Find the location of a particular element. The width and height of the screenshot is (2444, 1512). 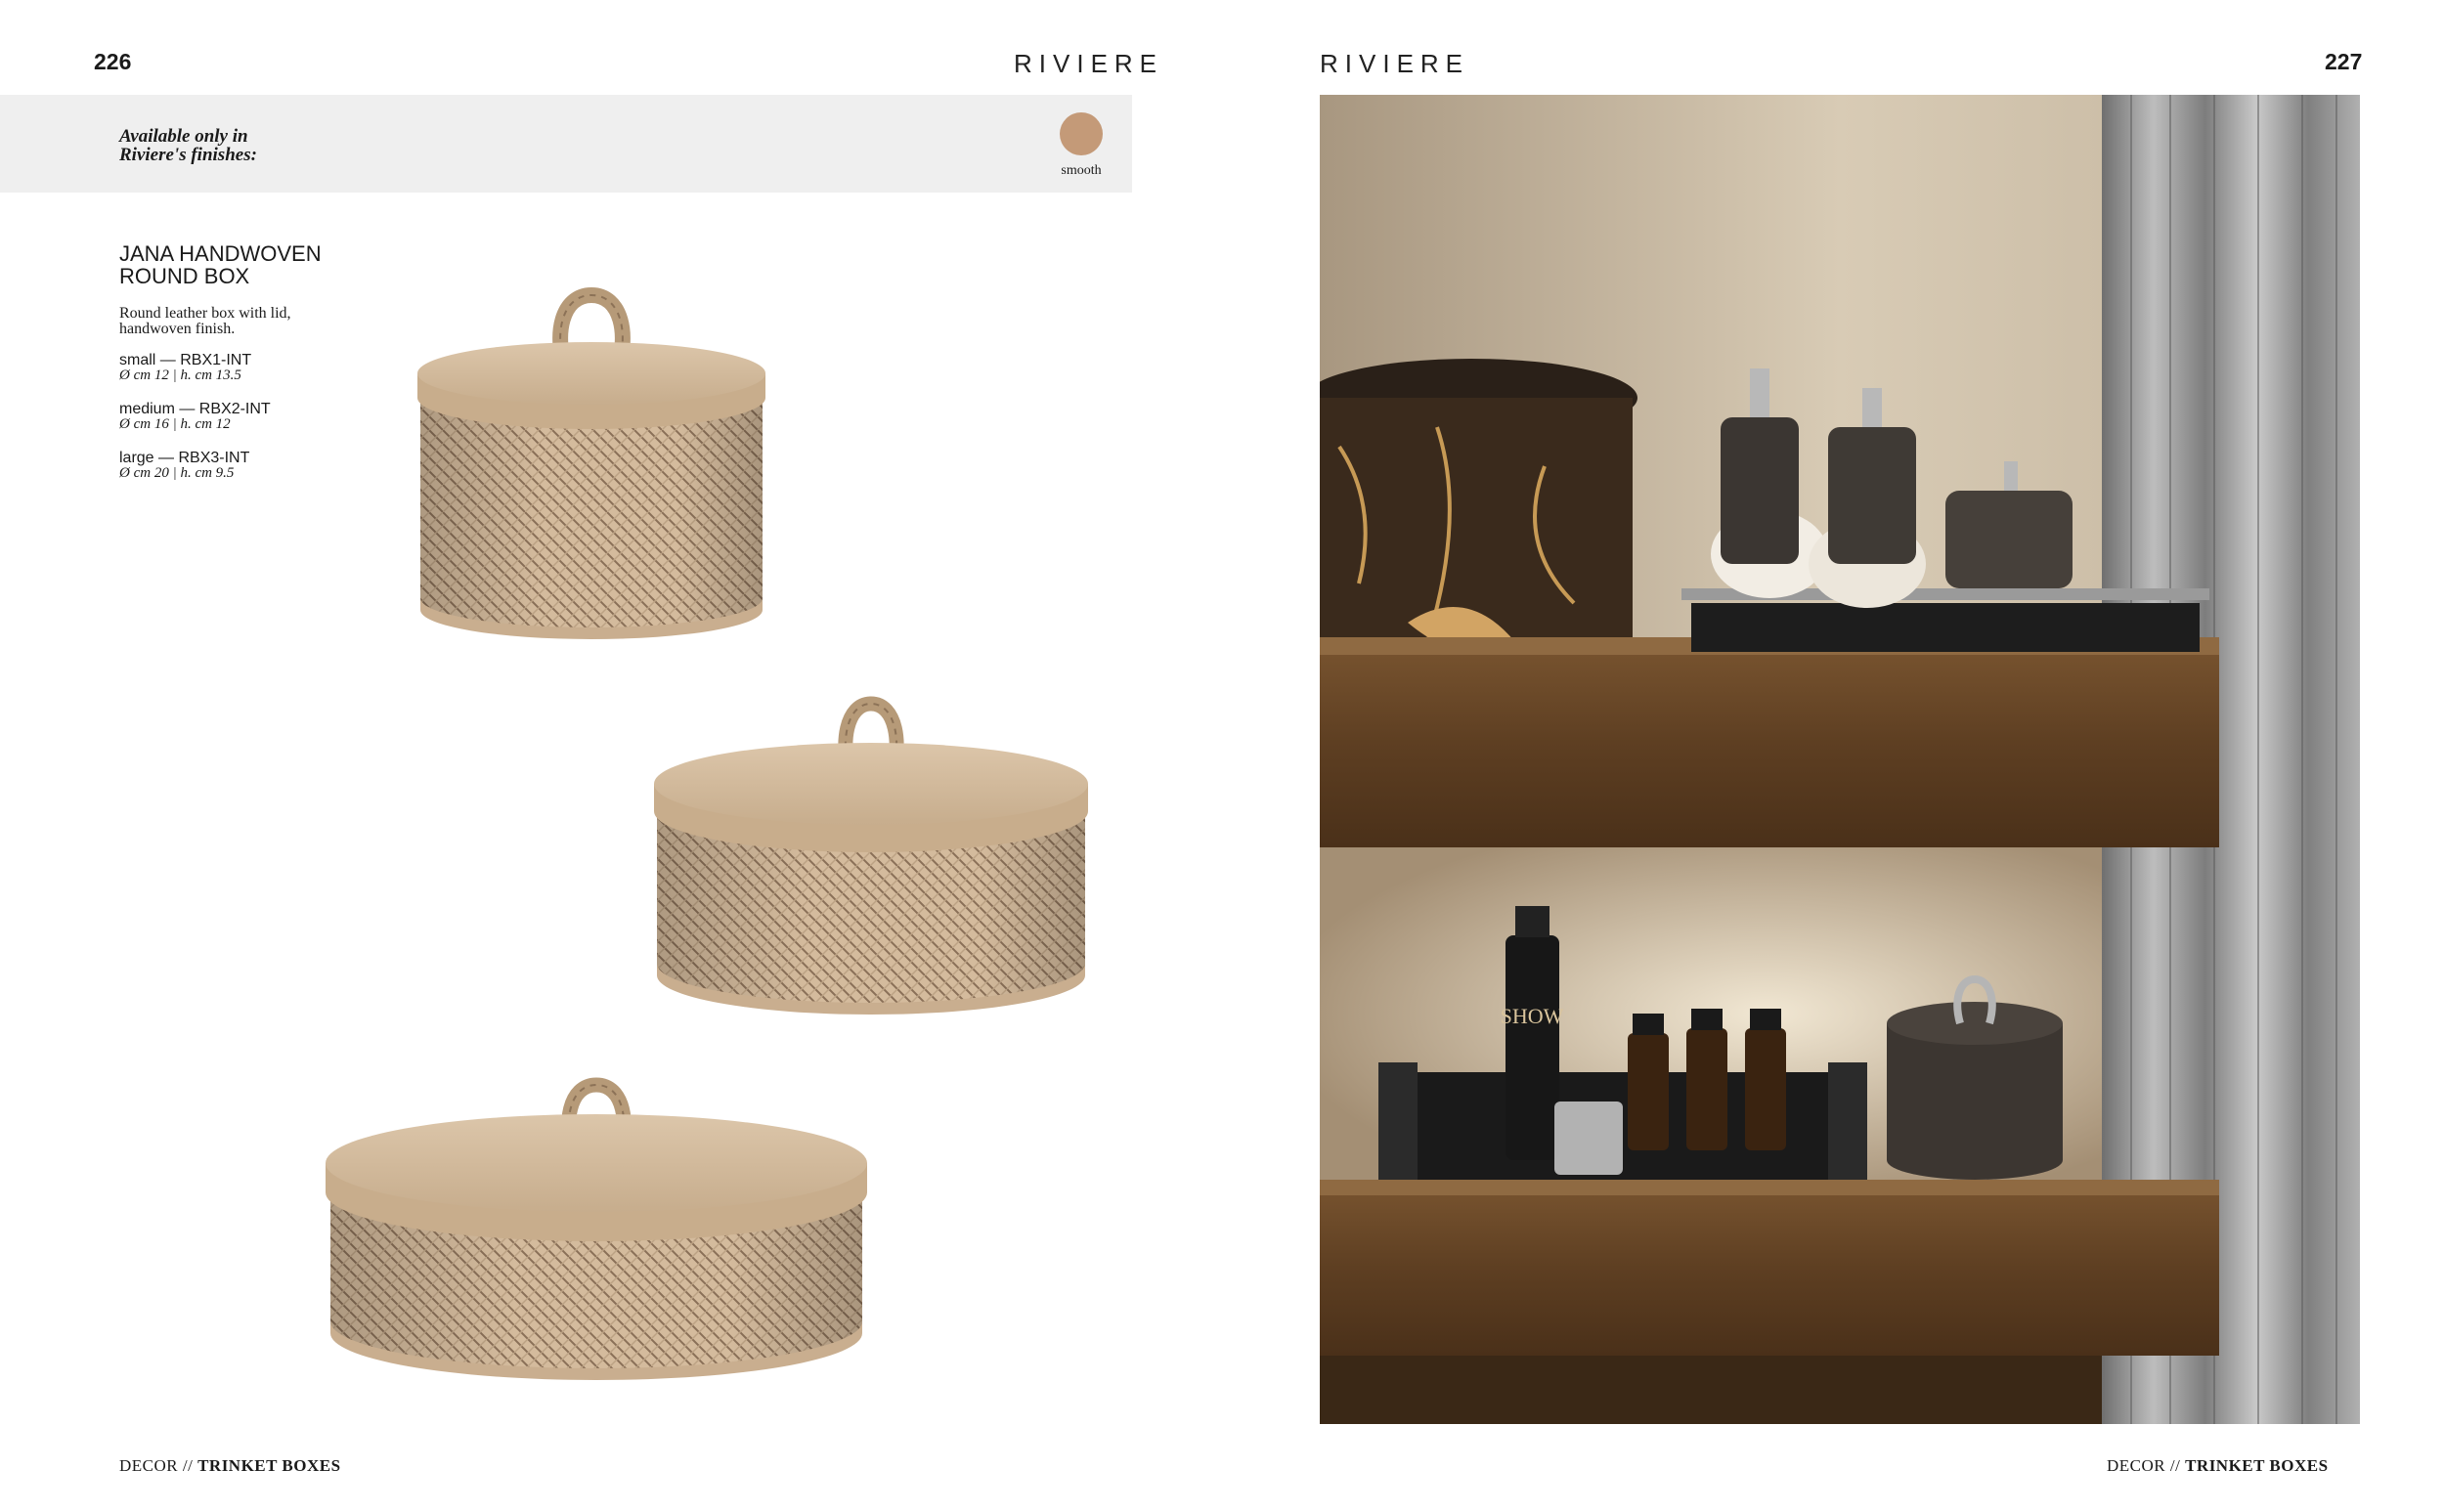

size-large: large — RBX3-INT Ø cm 20 | h. cm 9.5 is located at coordinates (184, 465).